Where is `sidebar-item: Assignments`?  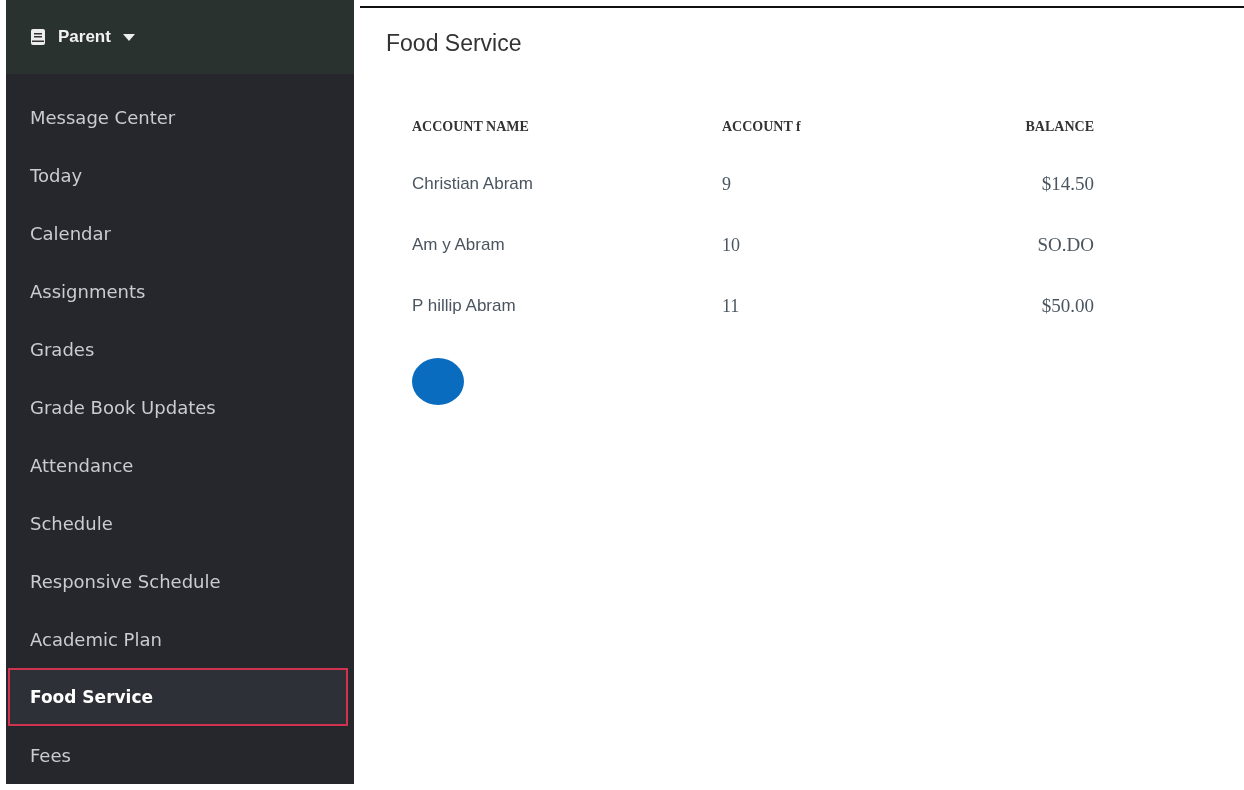
sidebar-item: Assignments is located at coordinates (178, 291).